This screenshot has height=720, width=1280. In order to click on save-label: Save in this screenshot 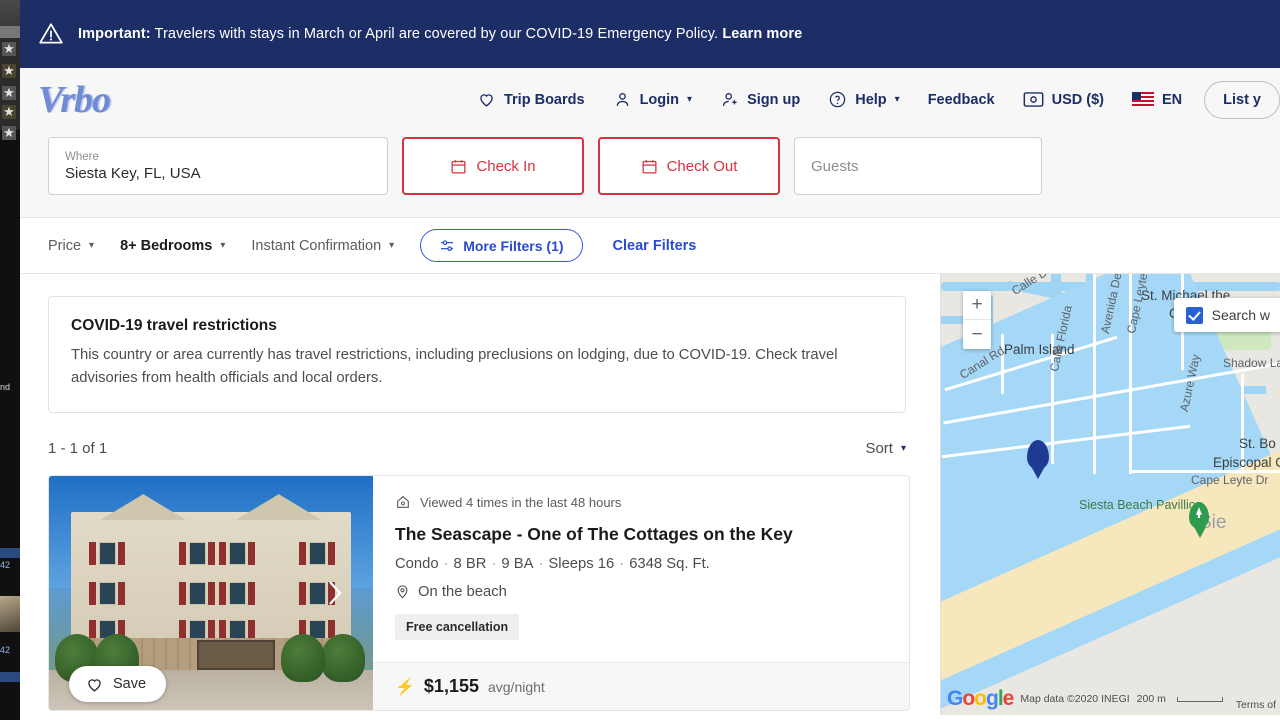, I will do `click(130, 684)`.